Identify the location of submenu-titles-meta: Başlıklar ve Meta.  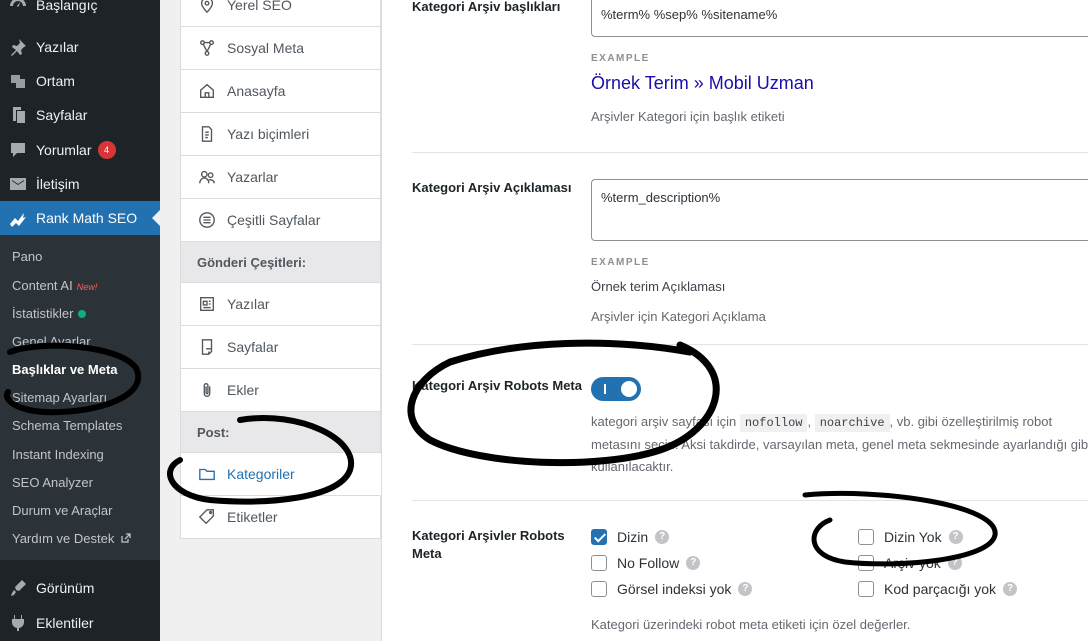
(65, 369).